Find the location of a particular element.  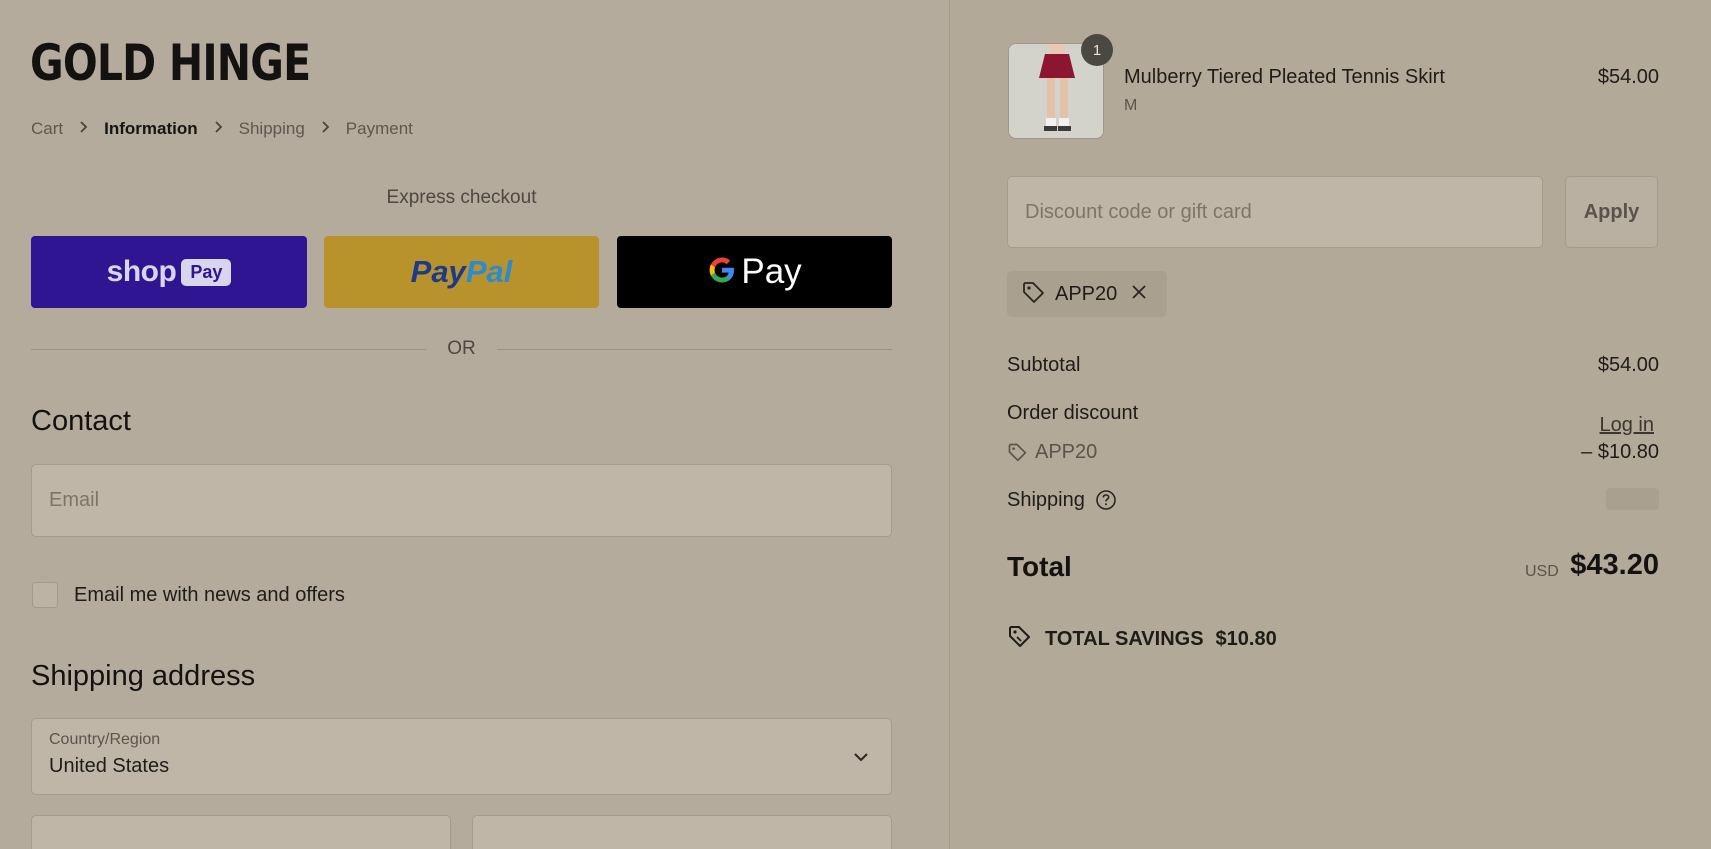

subtotal-label: Subtotal is located at coordinates (1044, 365).